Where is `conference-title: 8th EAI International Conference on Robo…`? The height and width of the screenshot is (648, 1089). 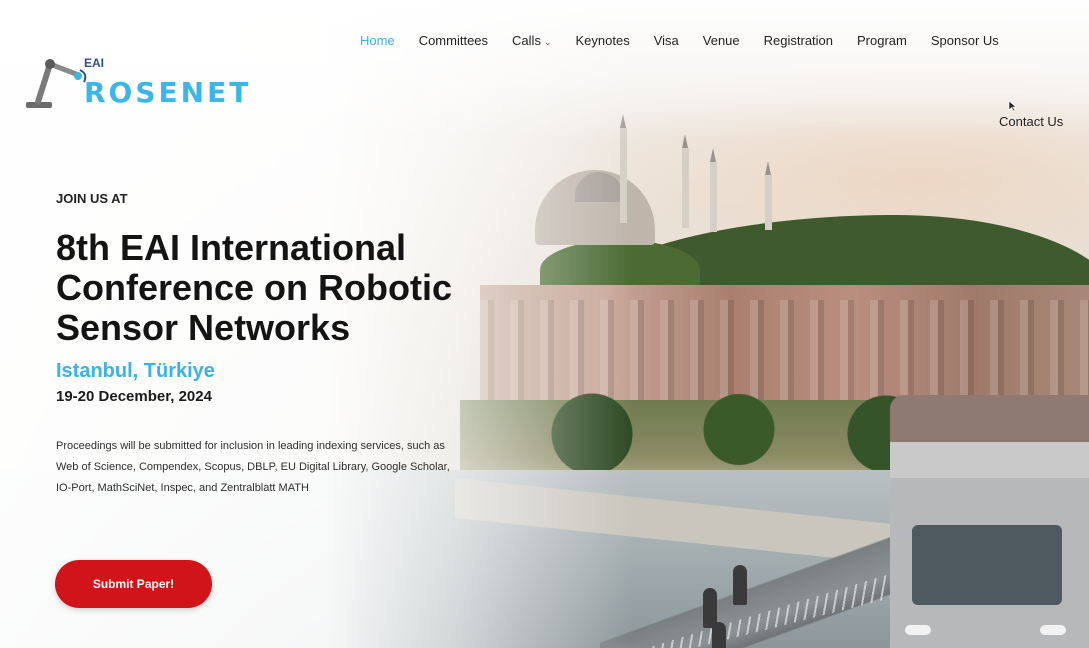 conference-title: 8th EAI International Conference on Robo… is located at coordinates (254, 287).